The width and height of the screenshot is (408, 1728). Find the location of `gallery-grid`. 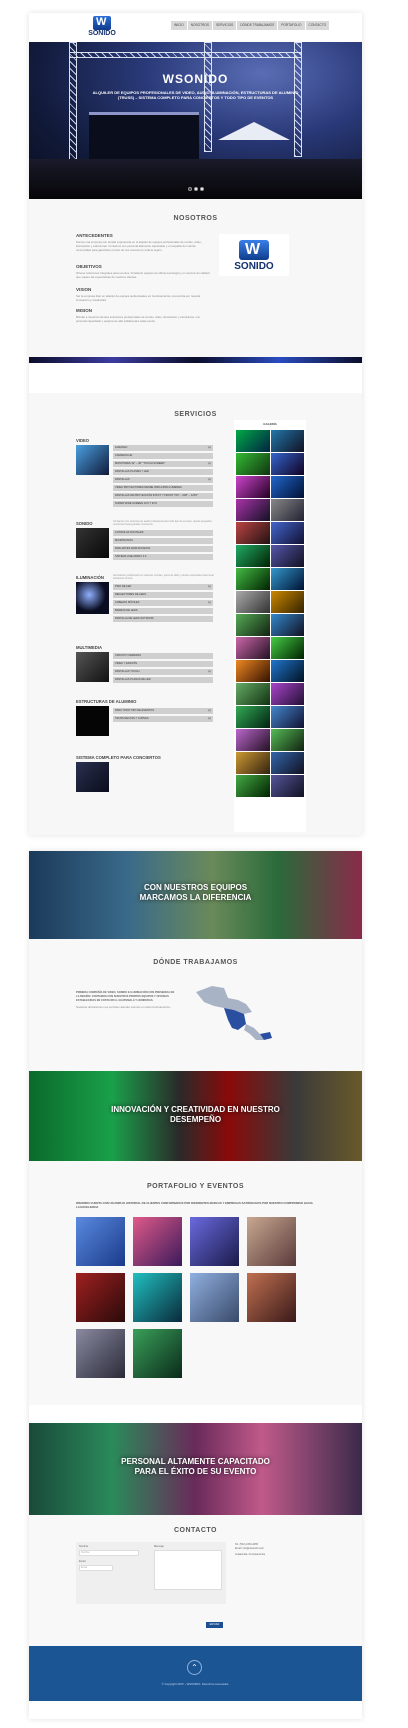

gallery-grid is located at coordinates (270, 613).